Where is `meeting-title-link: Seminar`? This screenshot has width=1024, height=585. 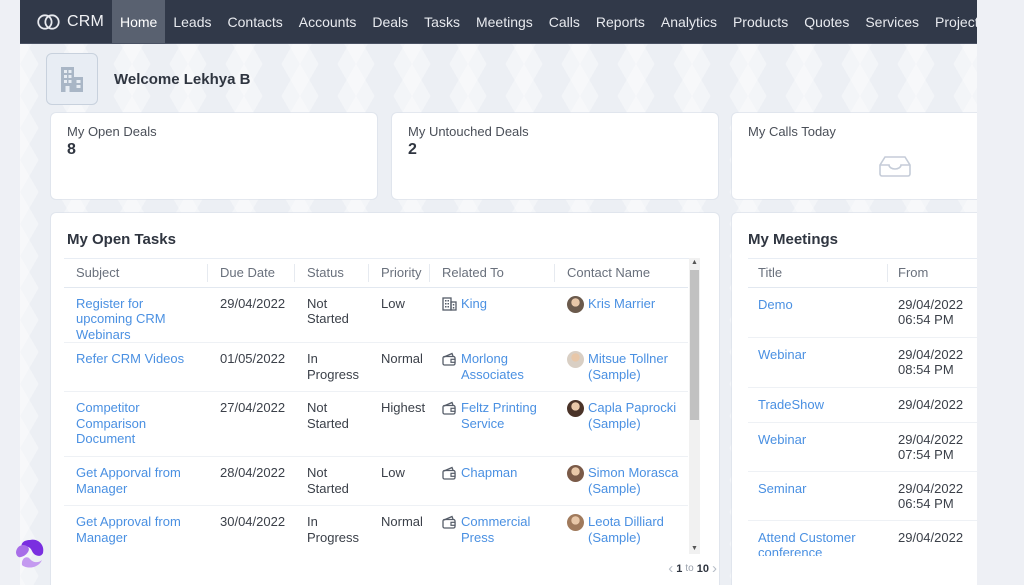 meeting-title-link: Seminar is located at coordinates (782, 488).